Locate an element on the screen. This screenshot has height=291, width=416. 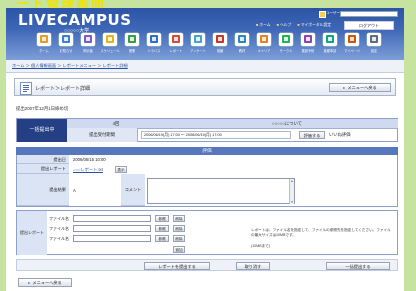
back-to-menu-button: ▸ メニューへ戻る is located at coordinates (360, 87).